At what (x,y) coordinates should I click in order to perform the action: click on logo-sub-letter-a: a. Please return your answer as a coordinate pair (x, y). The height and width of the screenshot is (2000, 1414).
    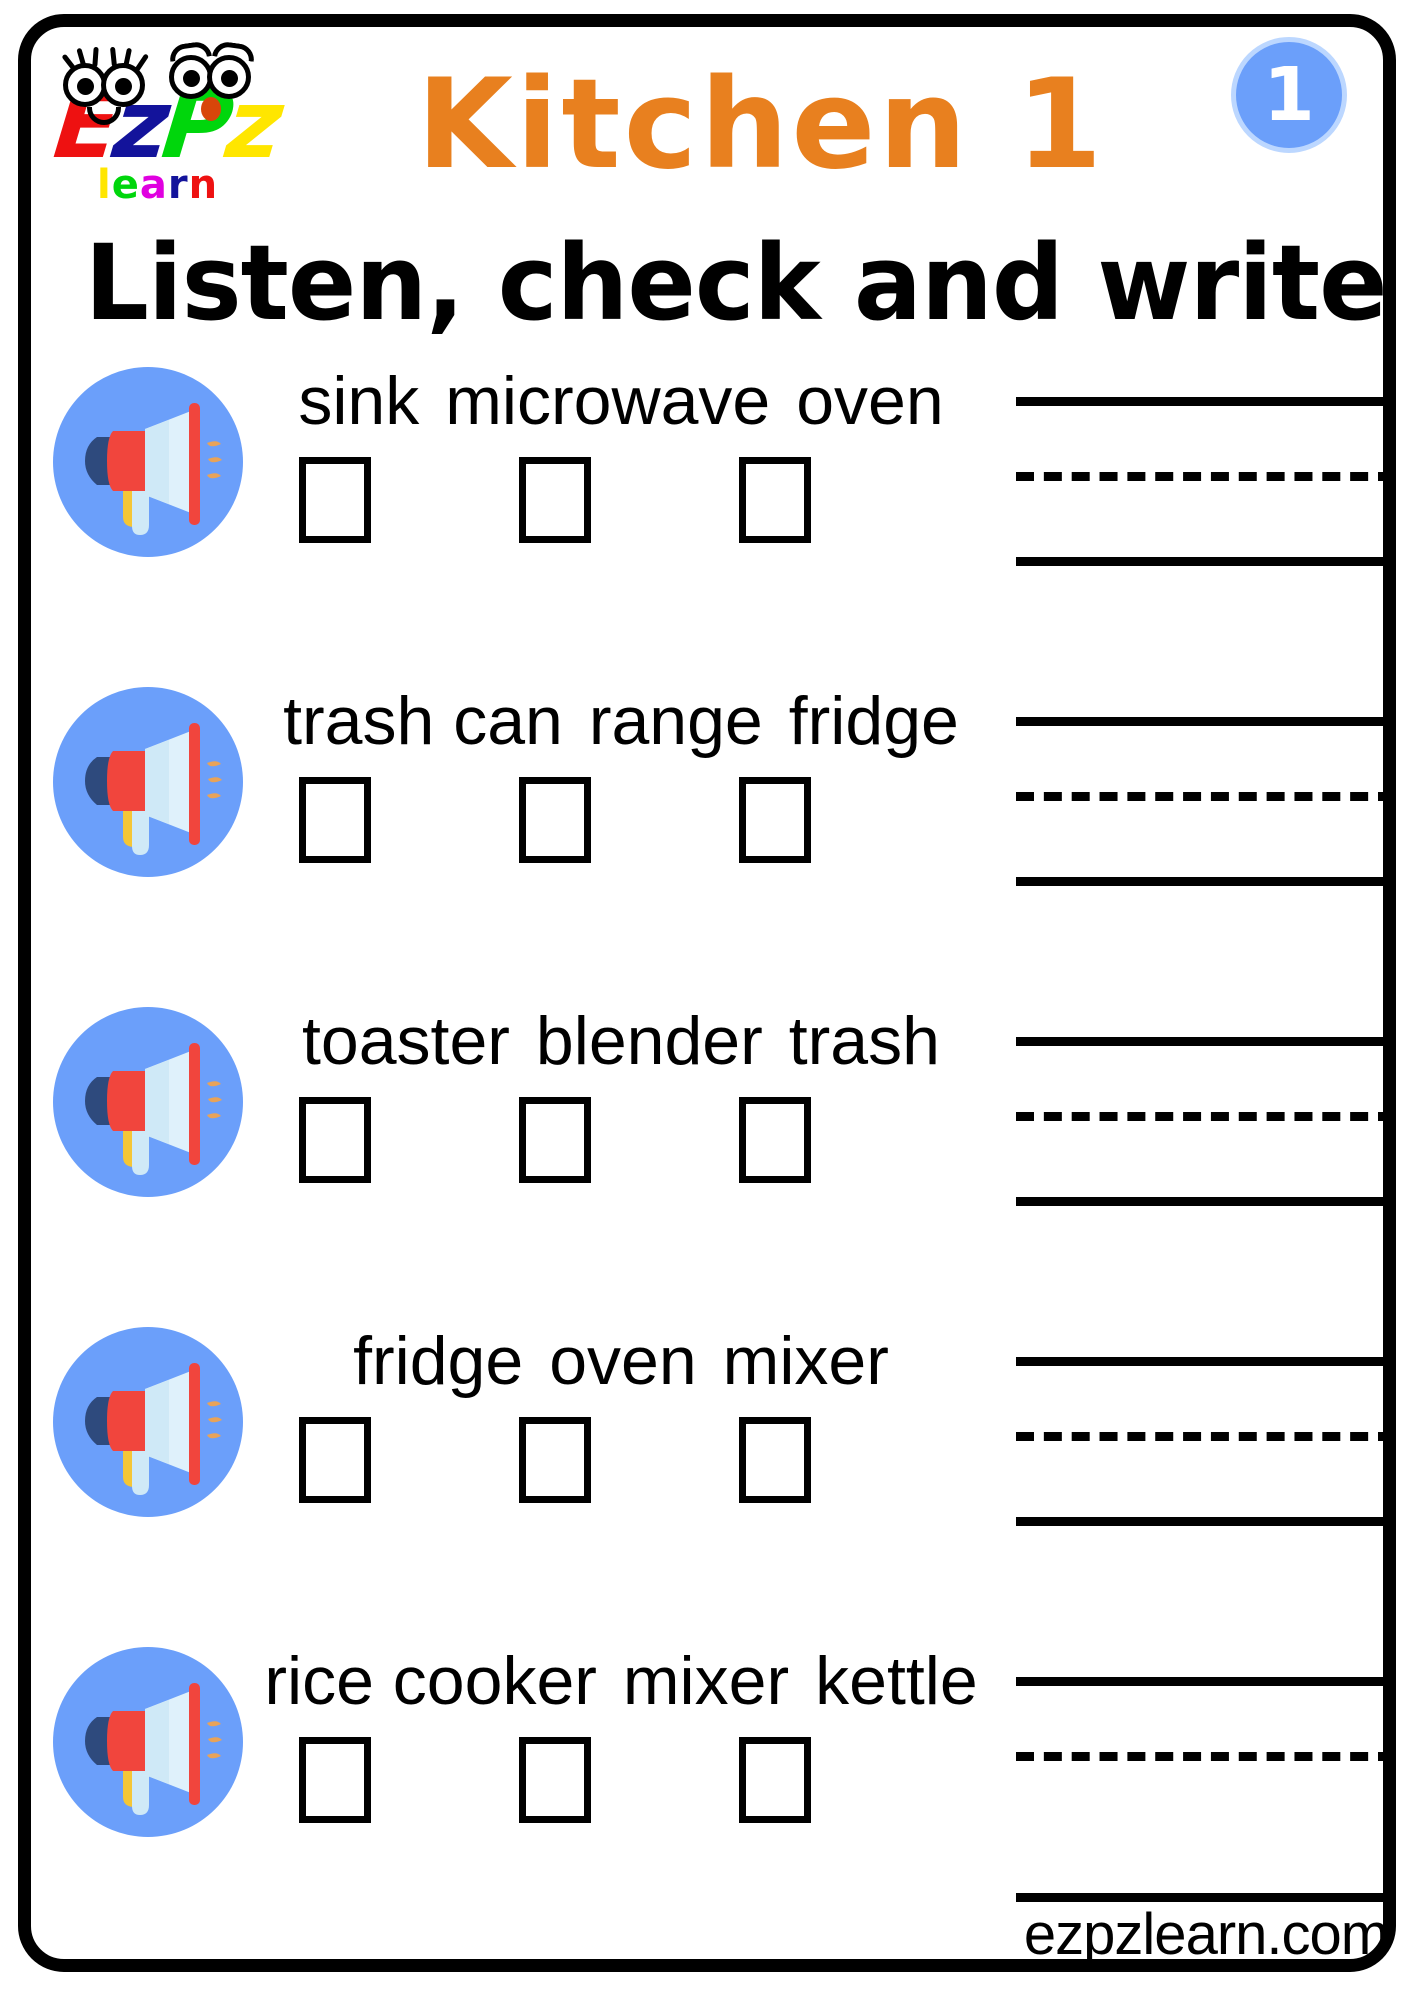
    Looking at the image, I should click on (153, 185).